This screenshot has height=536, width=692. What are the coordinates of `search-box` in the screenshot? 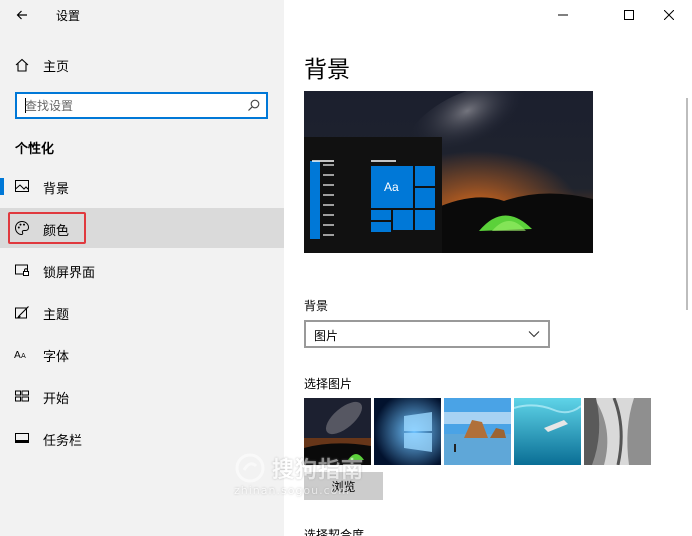 It's located at (141, 105).